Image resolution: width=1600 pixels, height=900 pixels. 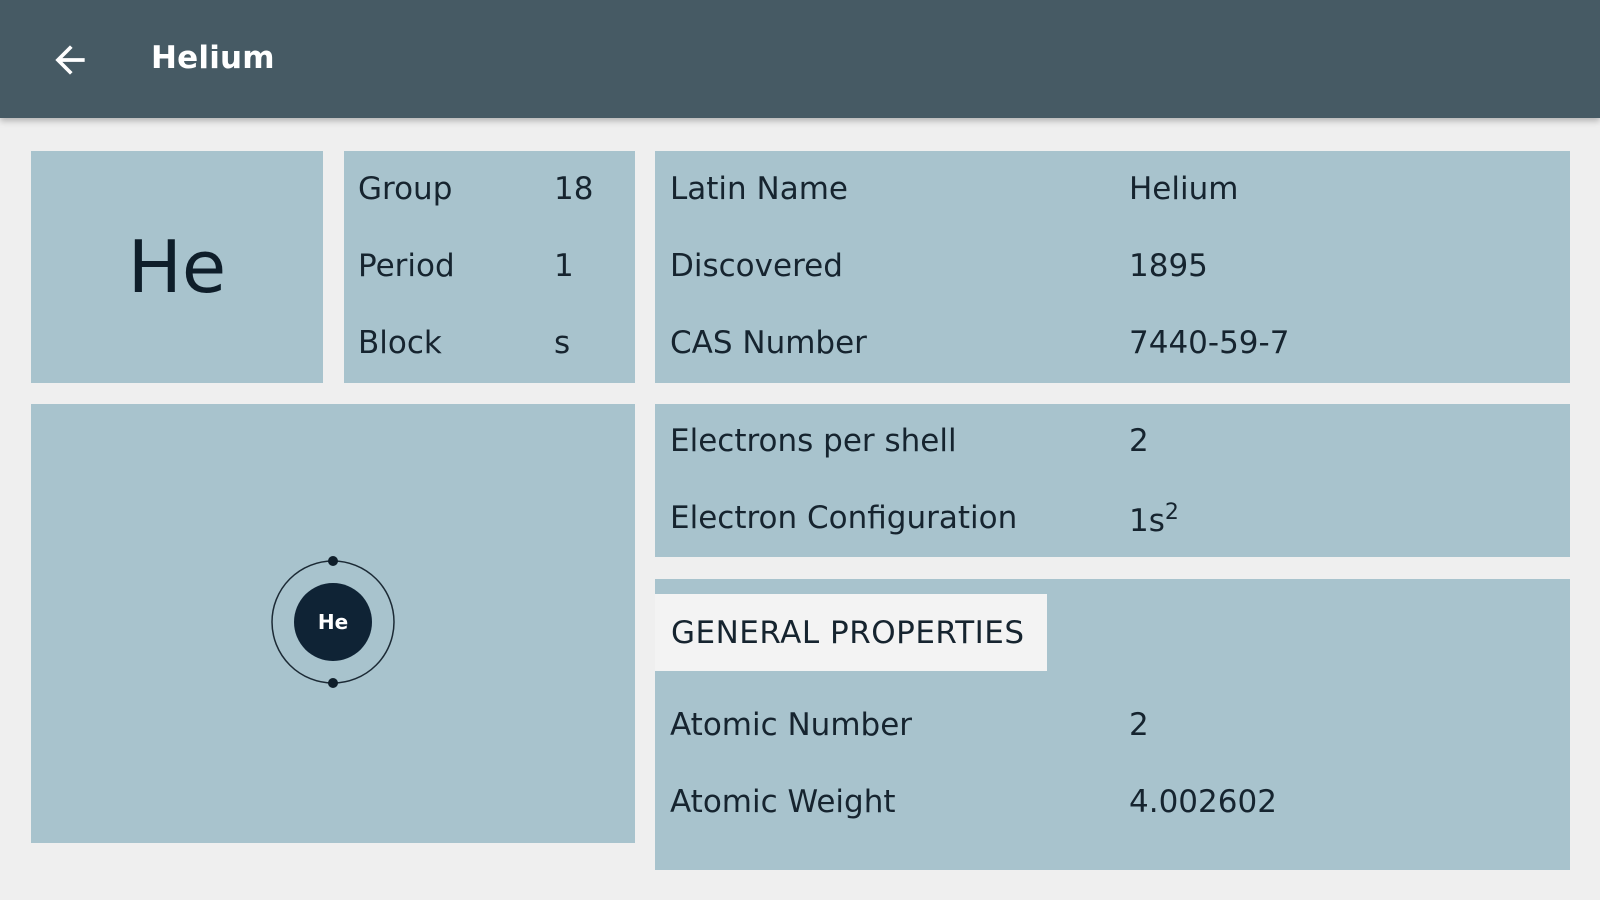 What do you see at coordinates (406, 266) in the screenshot?
I see `period-label: Period` at bounding box center [406, 266].